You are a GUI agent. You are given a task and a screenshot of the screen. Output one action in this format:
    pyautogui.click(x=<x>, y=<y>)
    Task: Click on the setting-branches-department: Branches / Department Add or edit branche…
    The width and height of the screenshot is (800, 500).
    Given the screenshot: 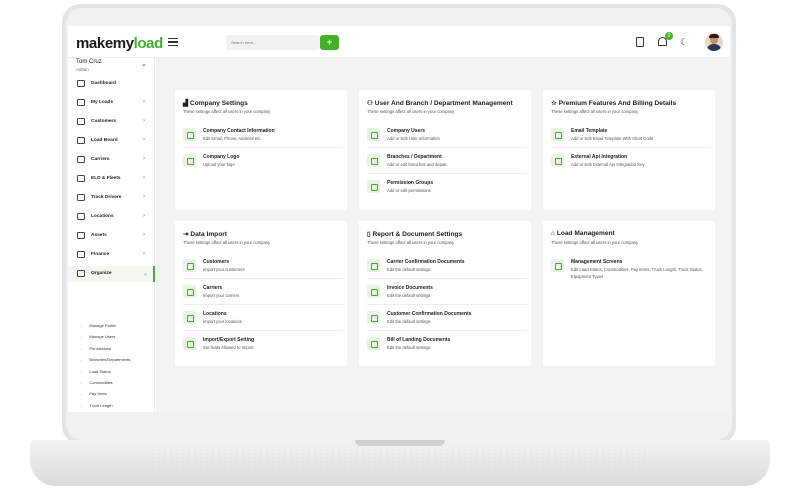 What is the action you would take?
    pyautogui.click(x=447, y=162)
    